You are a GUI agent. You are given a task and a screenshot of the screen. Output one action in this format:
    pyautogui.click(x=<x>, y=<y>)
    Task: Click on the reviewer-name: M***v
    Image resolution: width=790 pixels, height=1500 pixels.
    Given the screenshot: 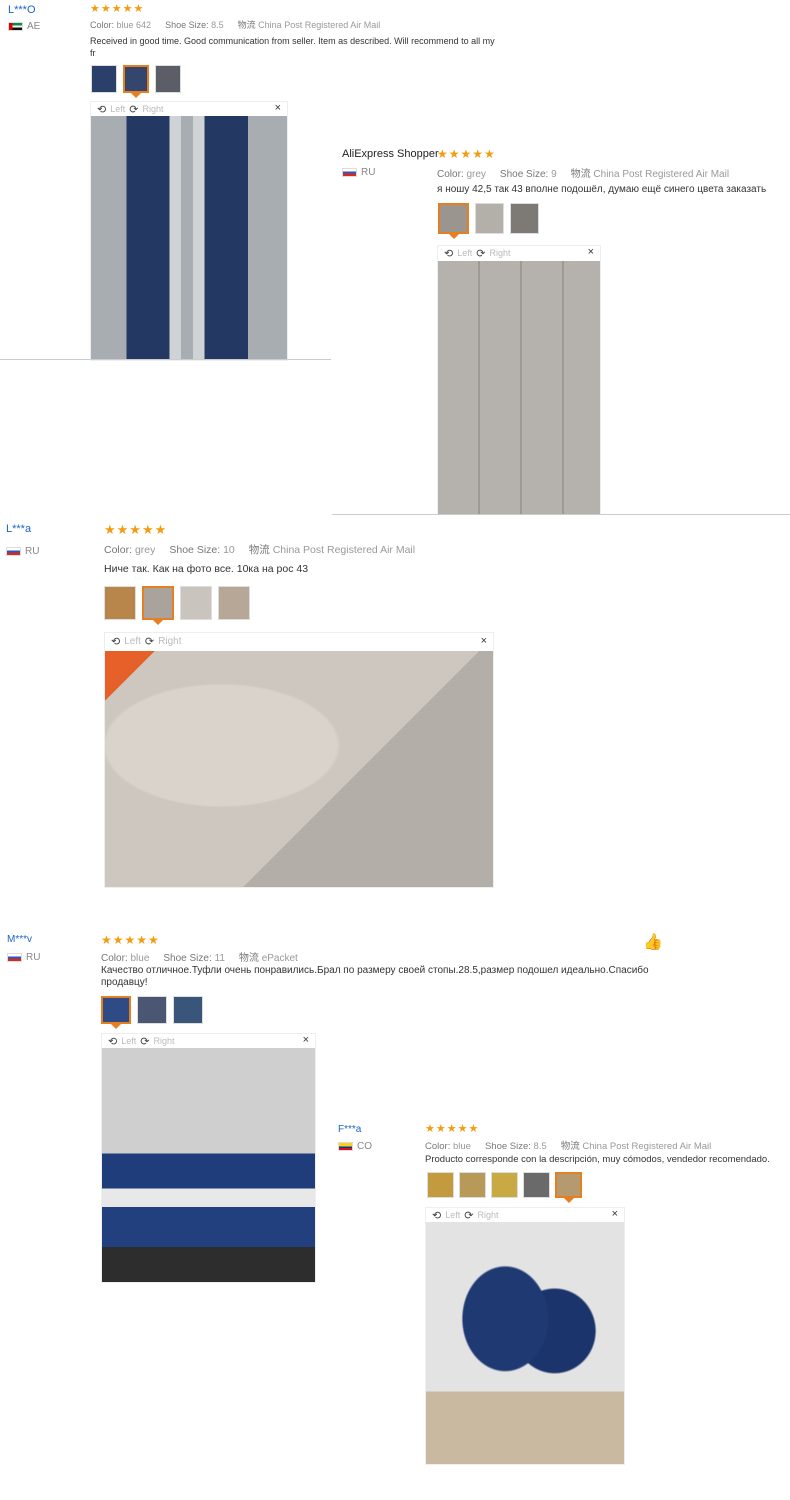 What is the action you would take?
    pyautogui.click(x=19, y=939)
    